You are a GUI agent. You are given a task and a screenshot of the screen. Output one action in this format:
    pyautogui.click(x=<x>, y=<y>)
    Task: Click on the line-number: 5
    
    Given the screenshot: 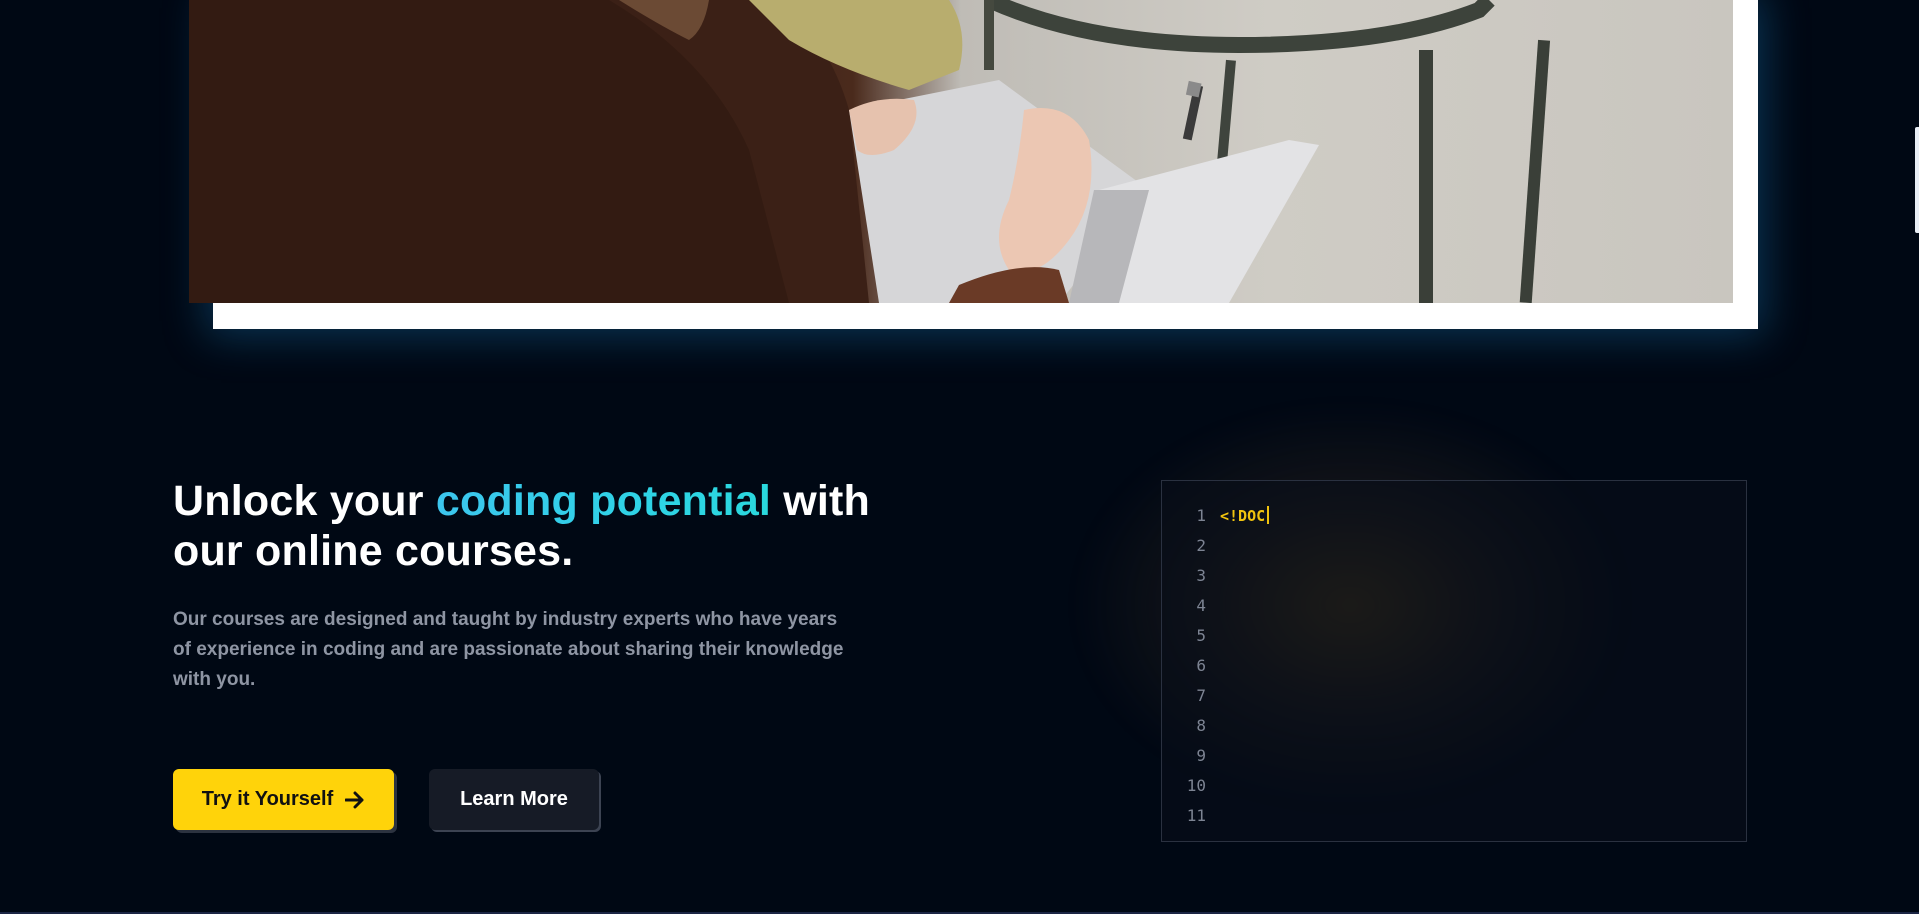 What is the action you would take?
    pyautogui.click(x=1201, y=635)
    